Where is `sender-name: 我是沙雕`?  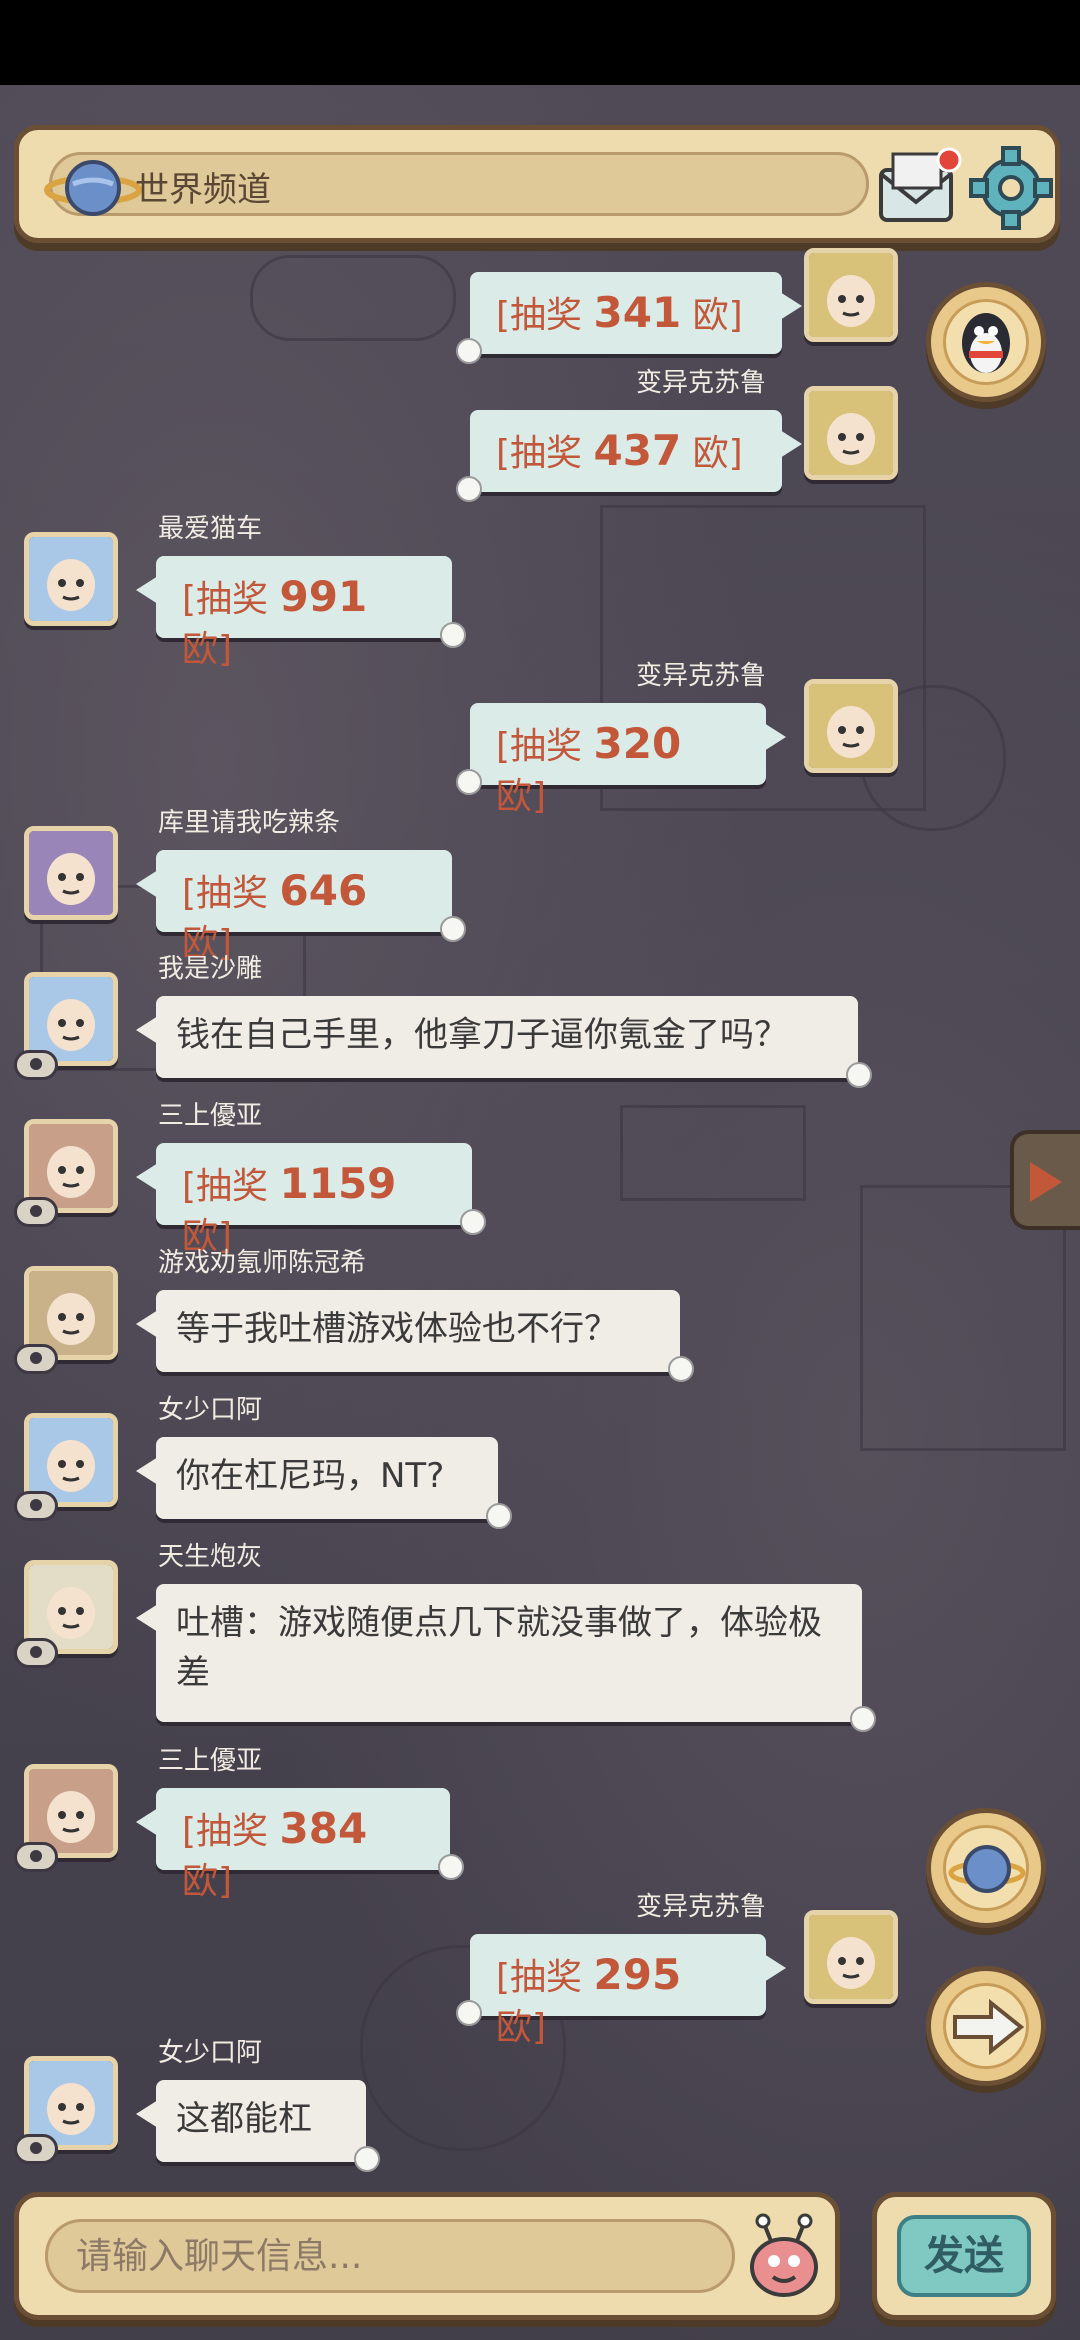
sender-name: 我是沙雕 is located at coordinates (210, 969).